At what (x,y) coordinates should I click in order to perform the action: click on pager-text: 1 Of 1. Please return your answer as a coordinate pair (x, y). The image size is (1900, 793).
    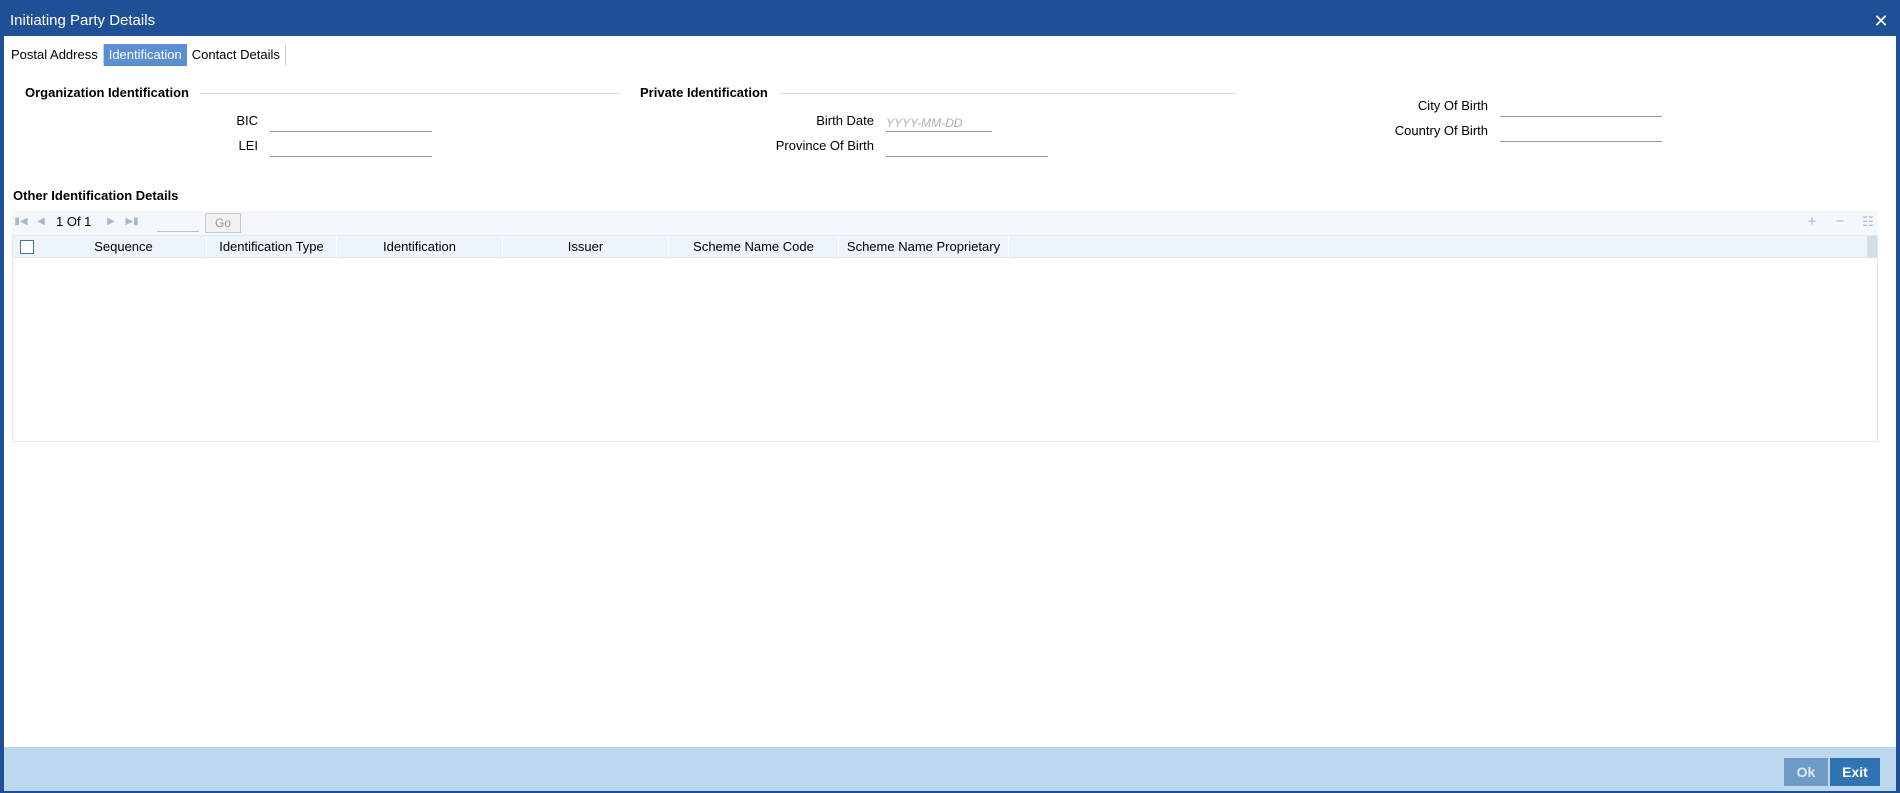
    Looking at the image, I should click on (74, 221).